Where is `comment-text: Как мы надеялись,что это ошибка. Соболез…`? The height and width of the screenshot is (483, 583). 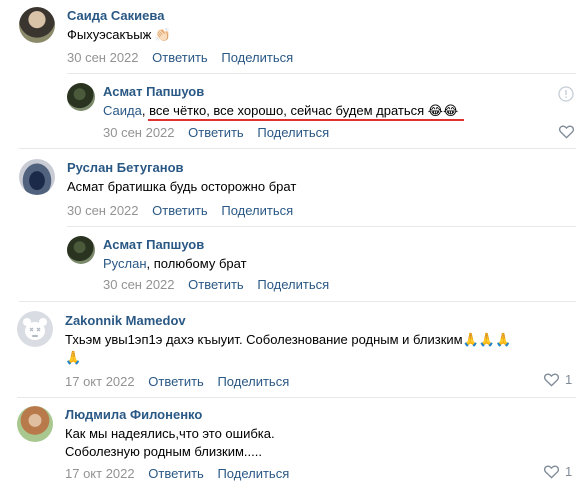 comment-text: Как мы надеялись,что это ошибка. Соболез… is located at coordinates (170, 443).